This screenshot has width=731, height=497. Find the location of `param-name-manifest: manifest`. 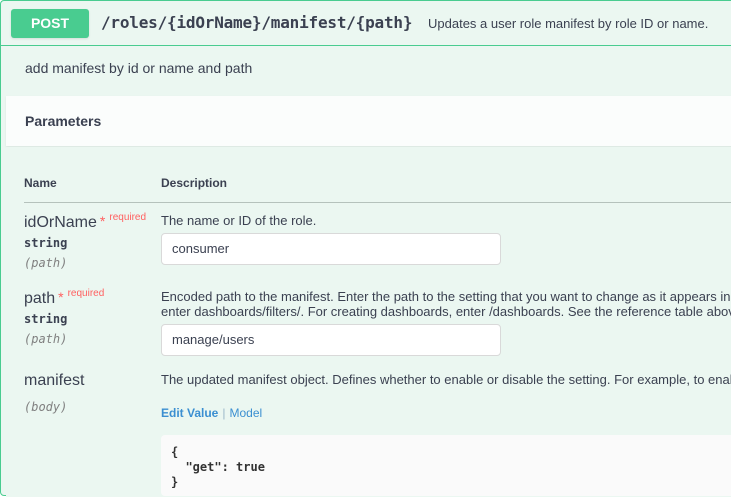

param-name-manifest: manifest is located at coordinates (54, 381).